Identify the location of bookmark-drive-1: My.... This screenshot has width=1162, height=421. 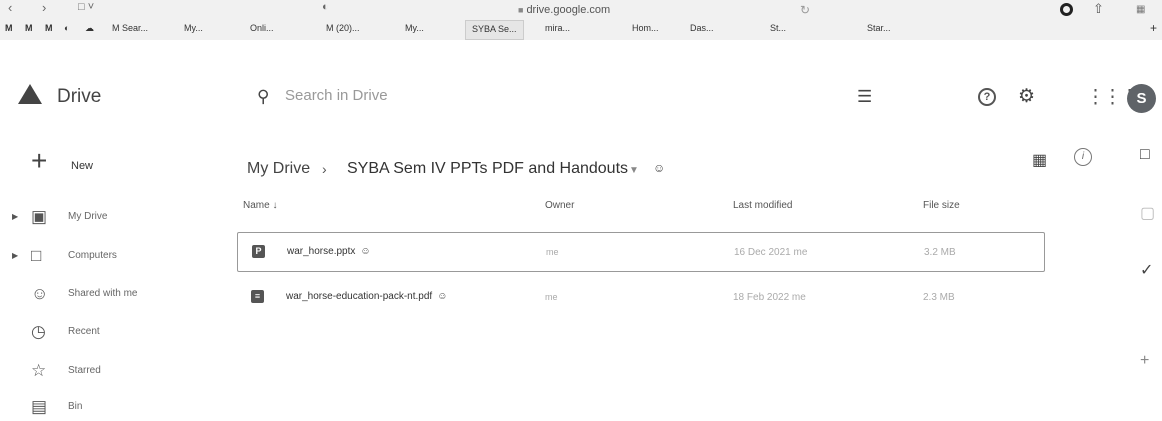
(193, 28).